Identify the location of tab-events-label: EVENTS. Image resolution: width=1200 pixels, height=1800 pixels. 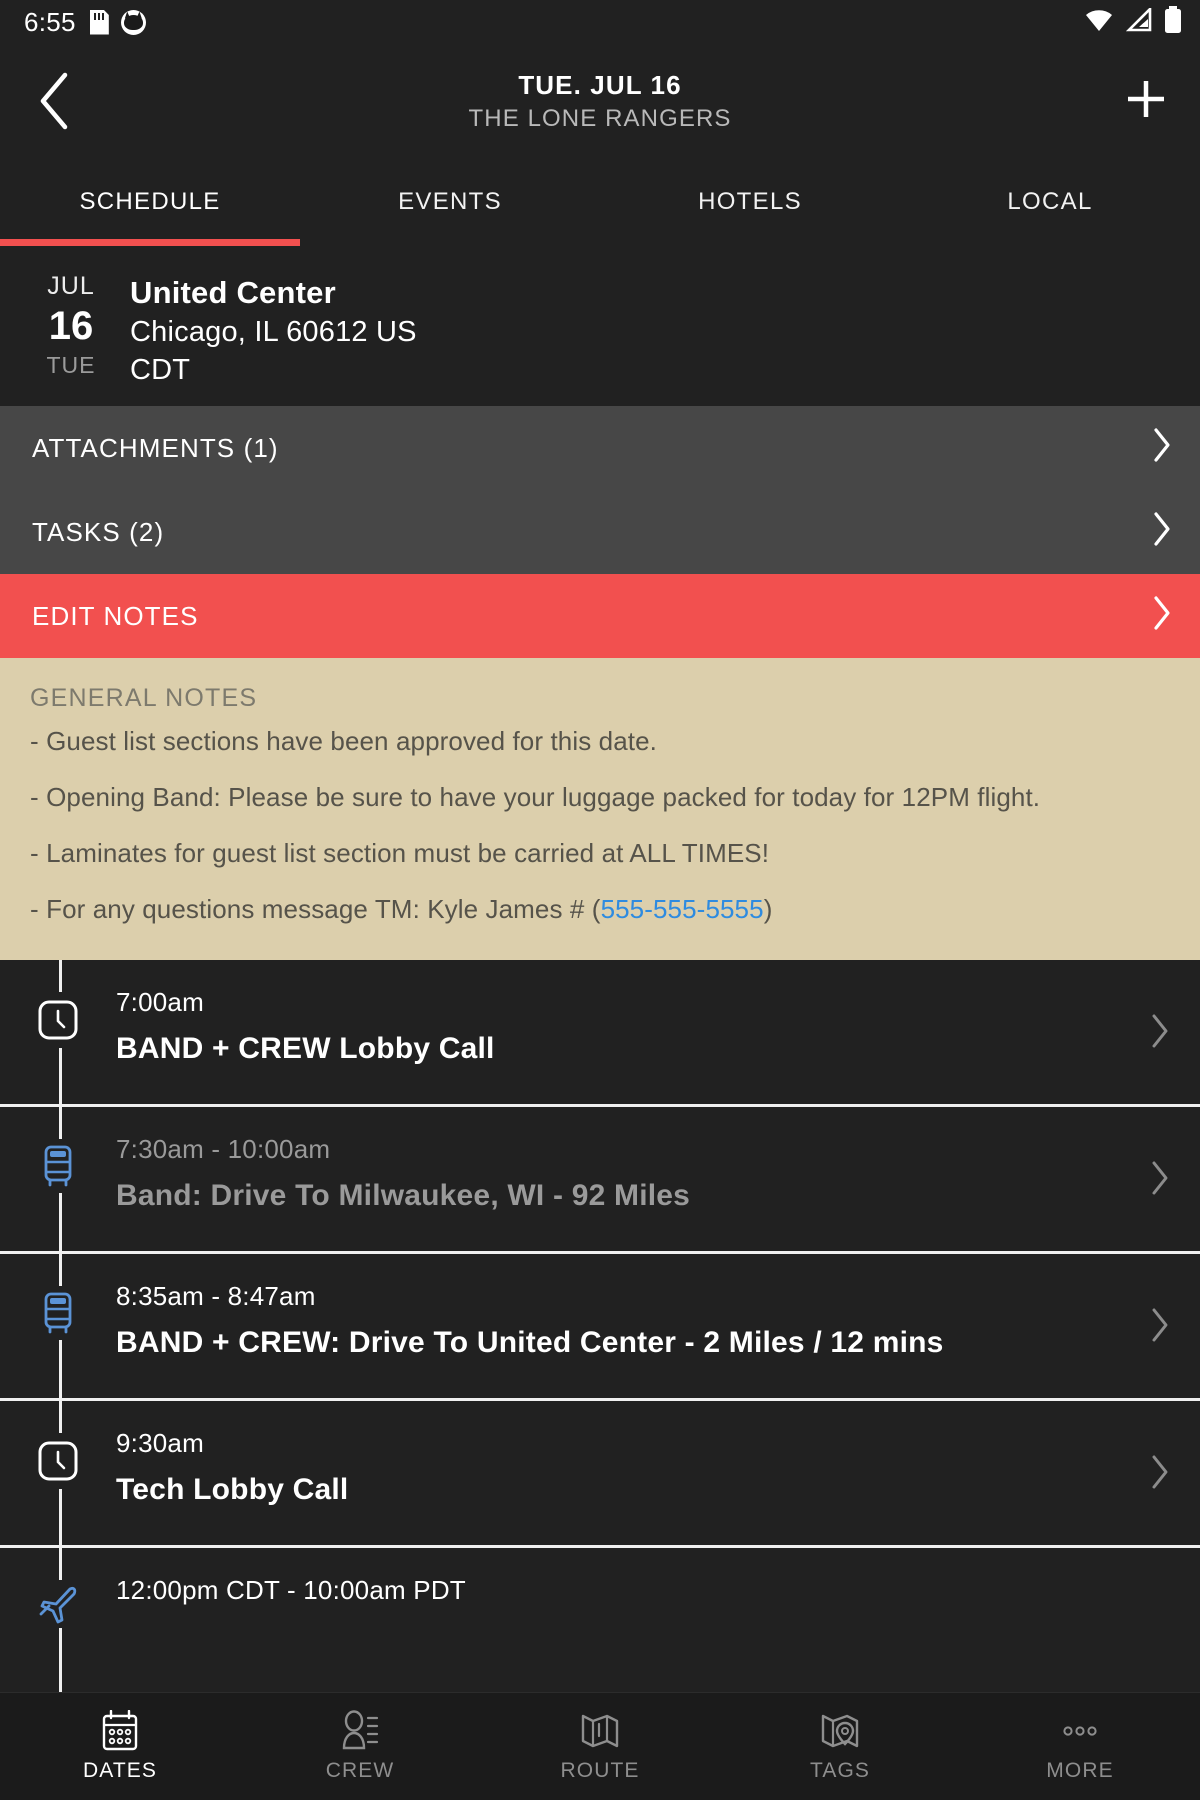
(450, 201).